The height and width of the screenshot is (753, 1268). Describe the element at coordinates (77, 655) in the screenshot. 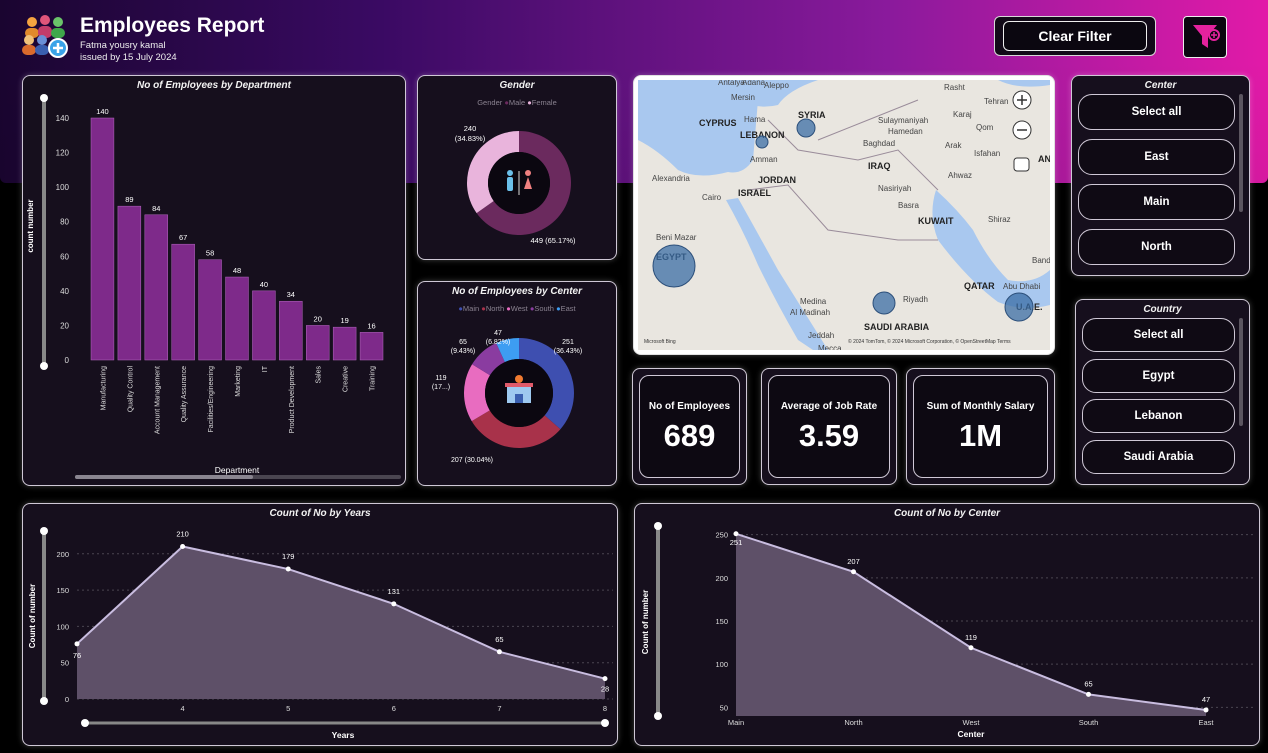

I see `point-value-label: 76` at that location.